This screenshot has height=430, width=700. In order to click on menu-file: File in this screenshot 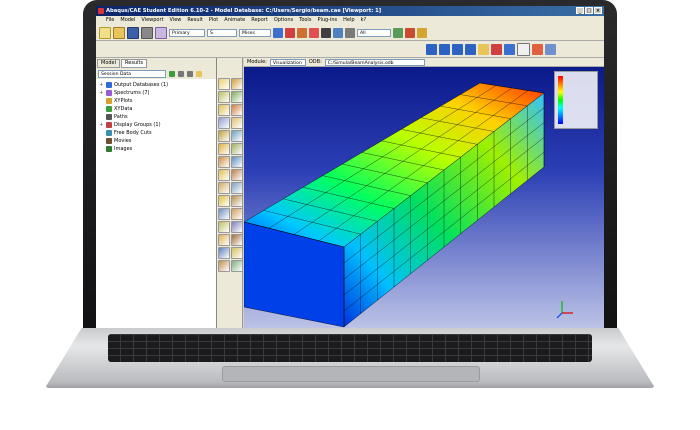, I will do `click(110, 20)`.